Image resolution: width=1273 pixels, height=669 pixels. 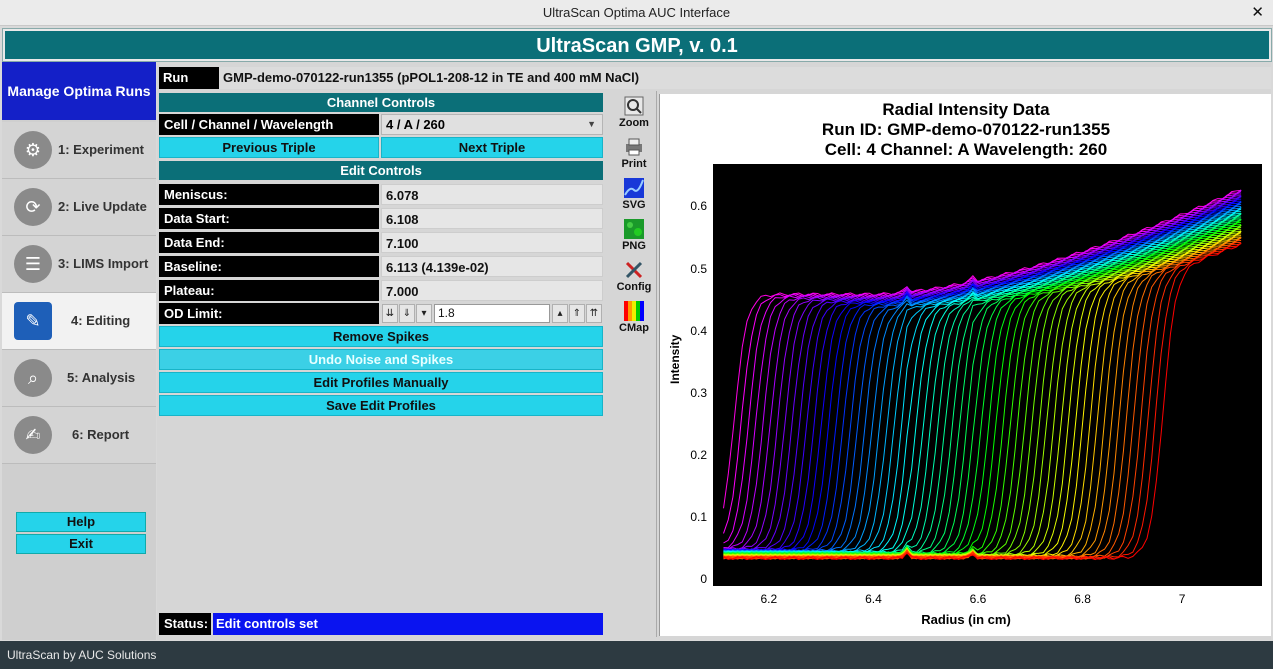 I want to click on png-icon, so click(x=634, y=229).